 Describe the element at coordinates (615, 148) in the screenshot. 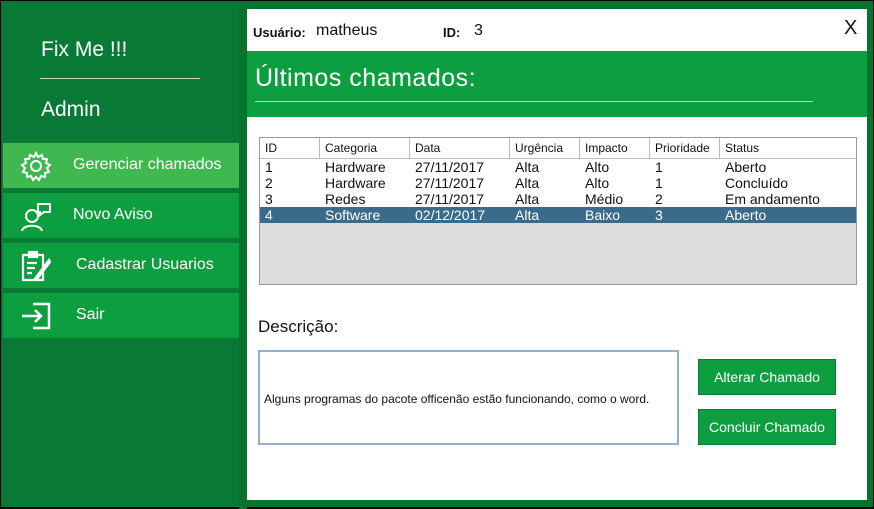

I see `column-header-impacto: Impacto` at that location.